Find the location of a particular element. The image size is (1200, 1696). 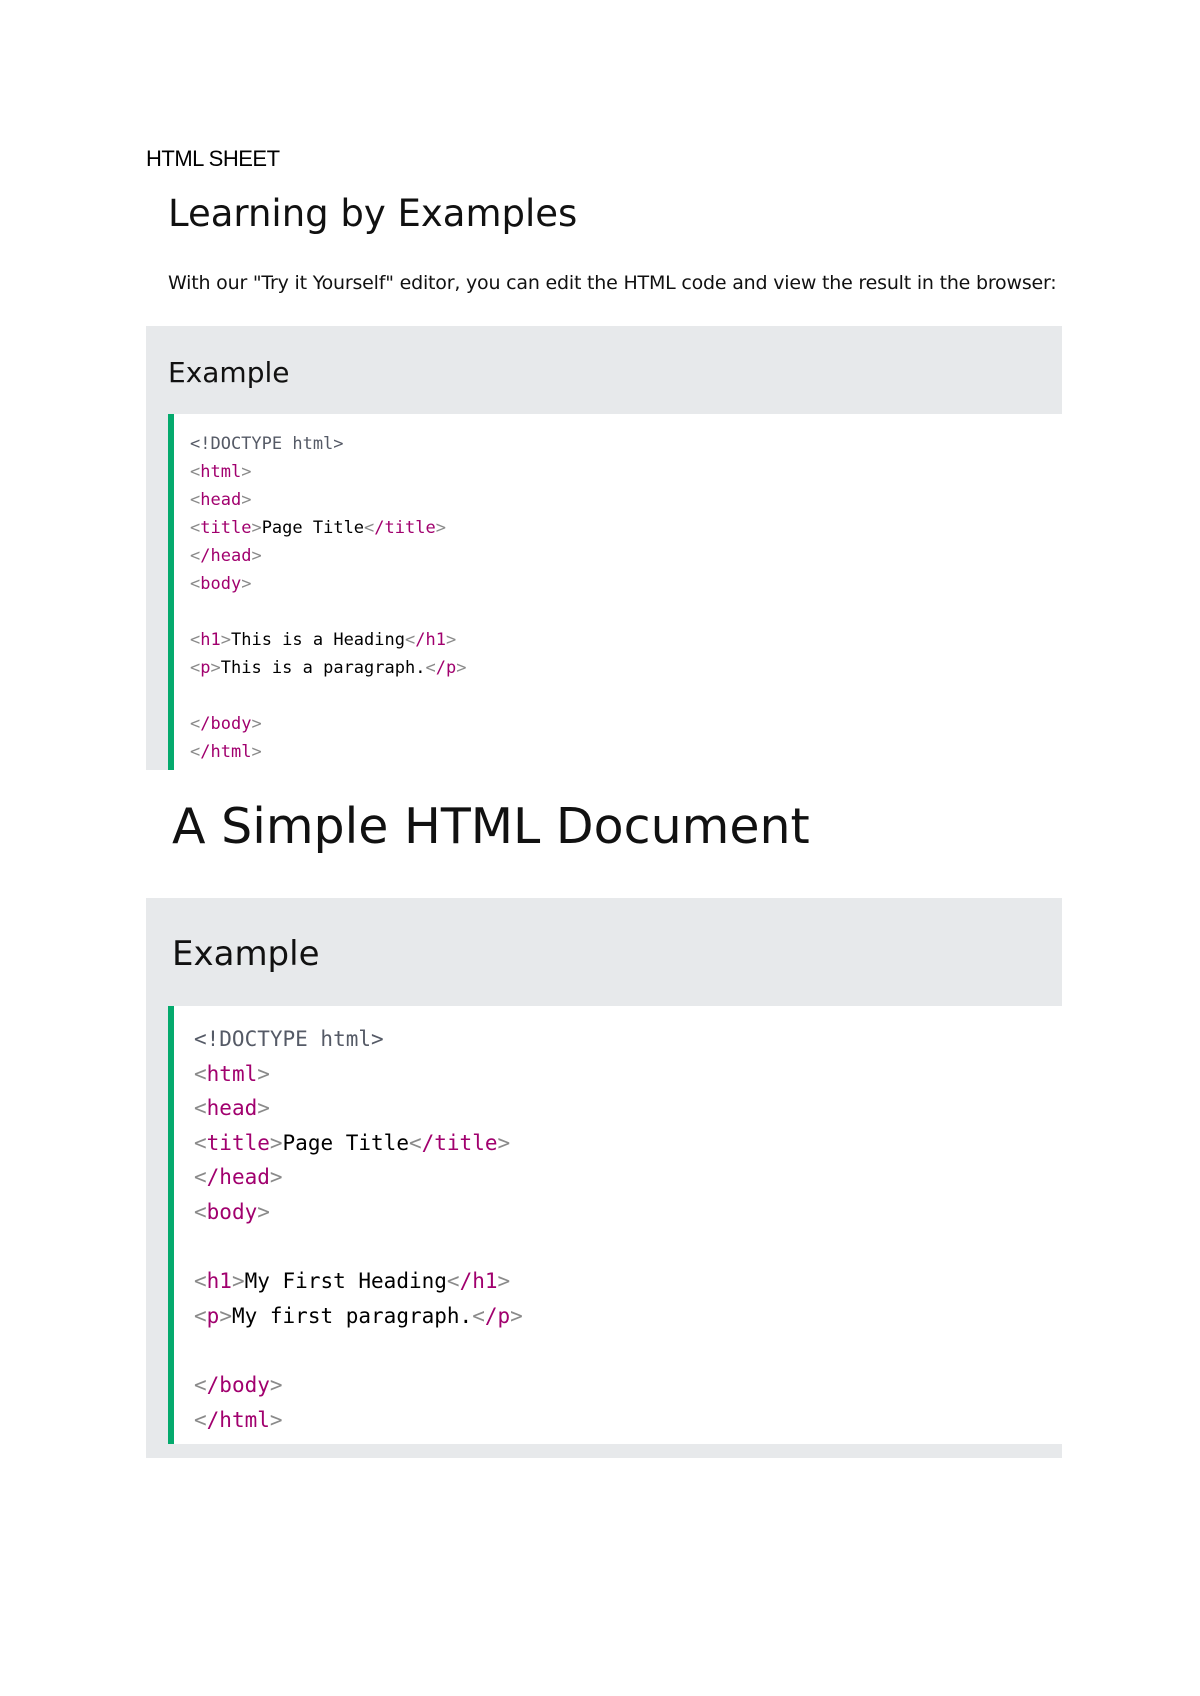

code-line: <p>My first paragraph.</p> is located at coordinates (358, 1315).